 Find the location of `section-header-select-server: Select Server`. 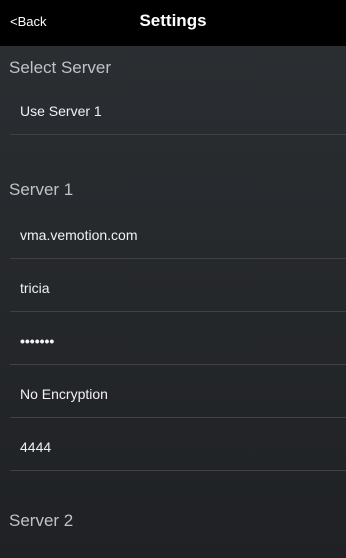

section-header-select-server: Select Server is located at coordinates (60, 67).